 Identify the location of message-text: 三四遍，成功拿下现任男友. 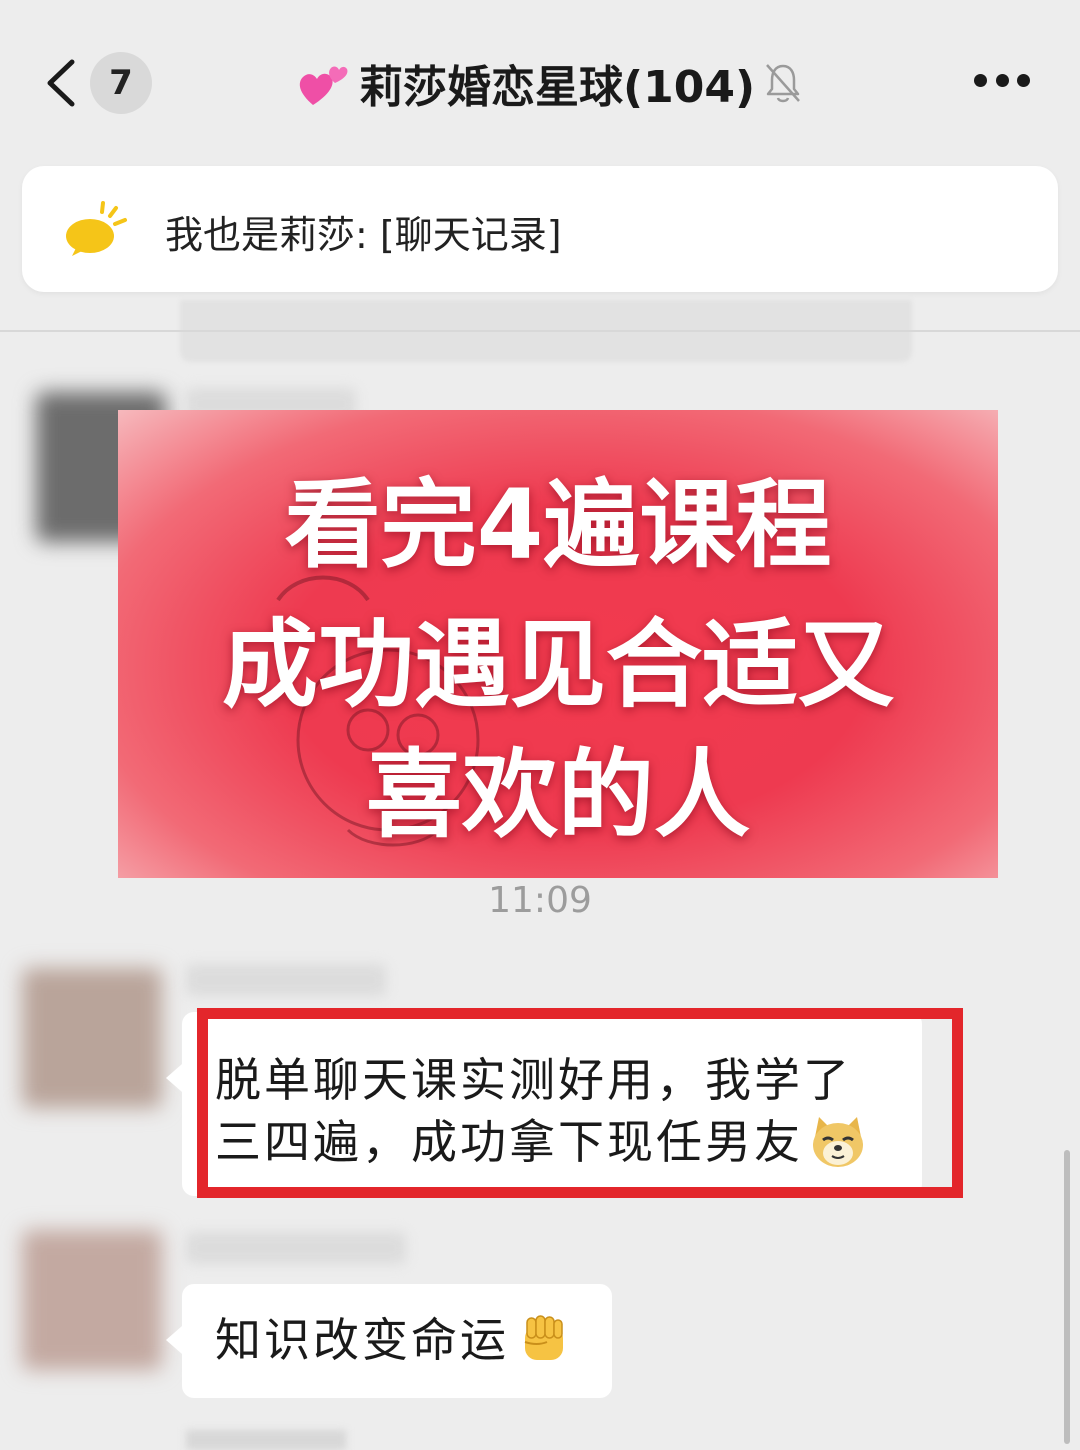
(509, 1142).